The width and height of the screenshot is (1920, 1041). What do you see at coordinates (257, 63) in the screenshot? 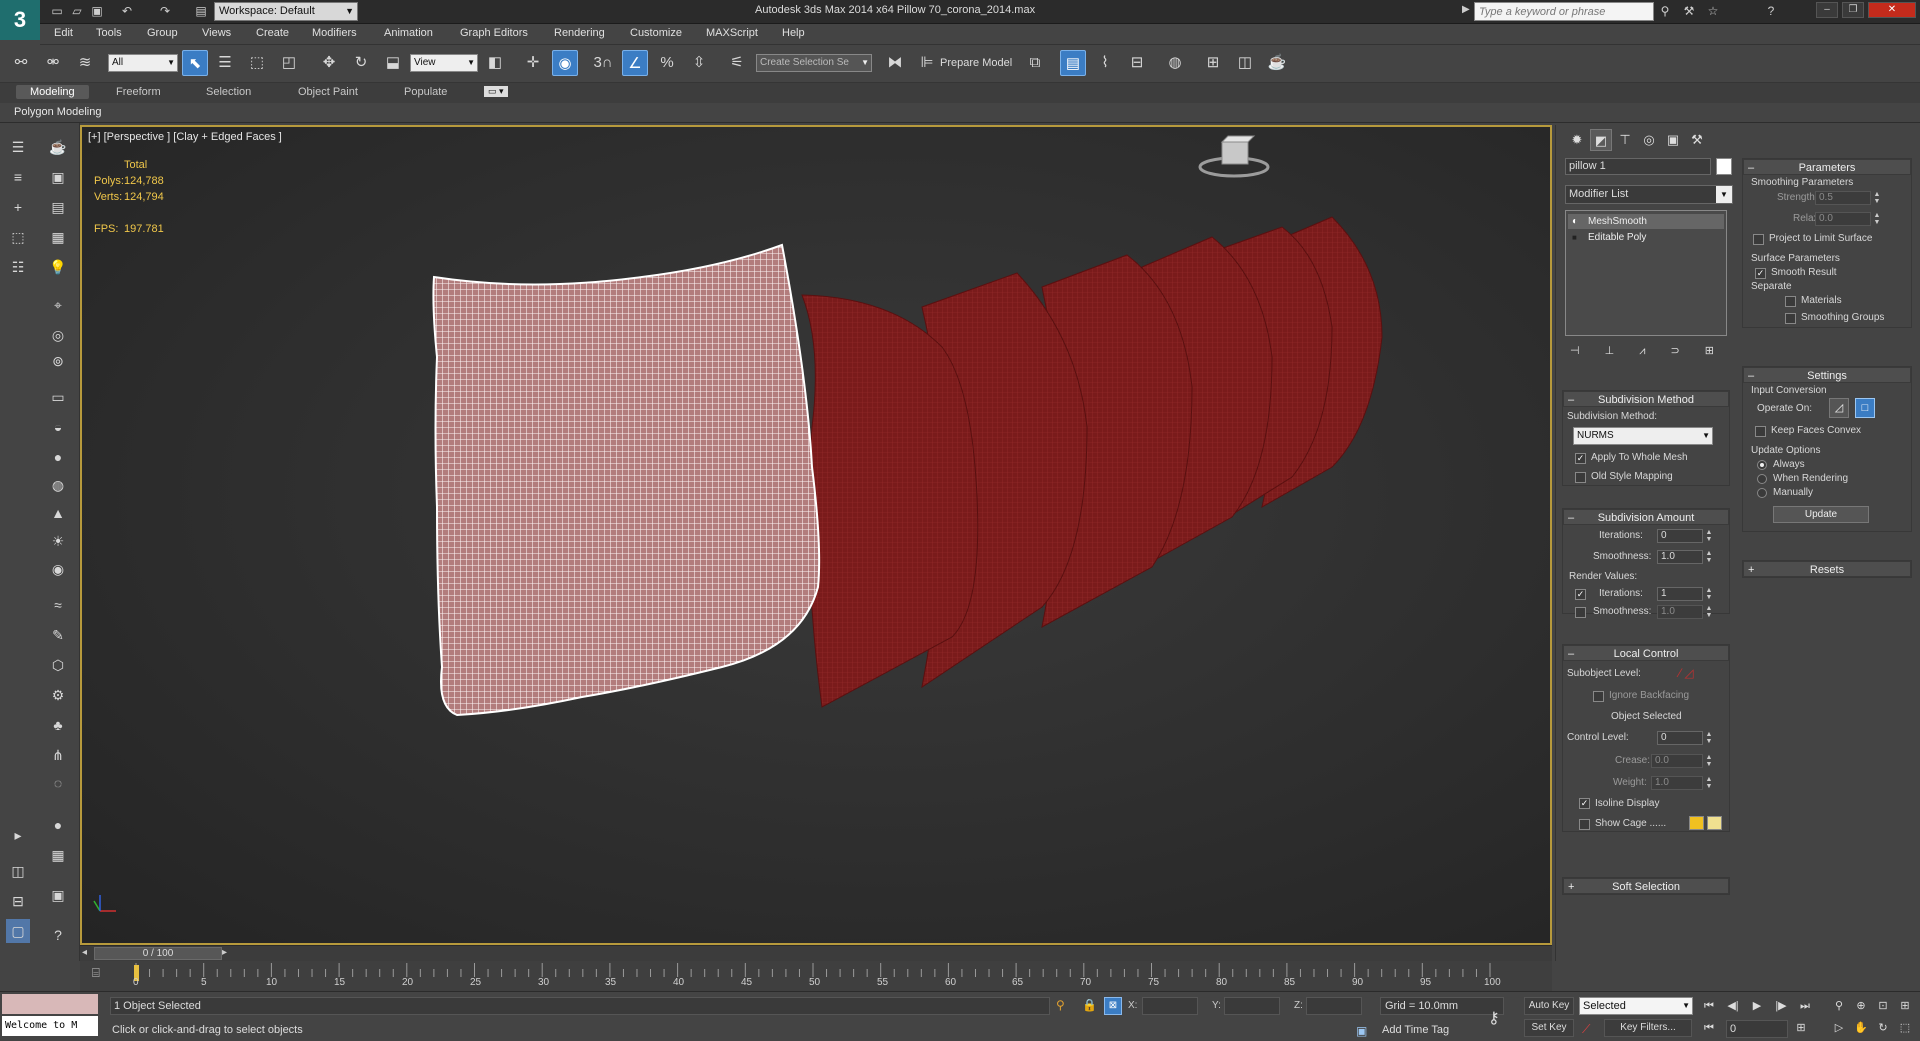
I see `rect-selection-icon: ⬚` at bounding box center [257, 63].